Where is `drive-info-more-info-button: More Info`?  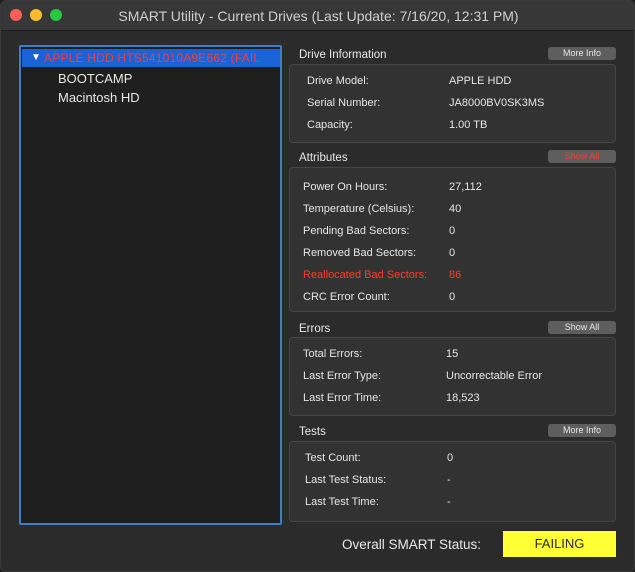
drive-info-more-info-button: More Info is located at coordinates (582, 53).